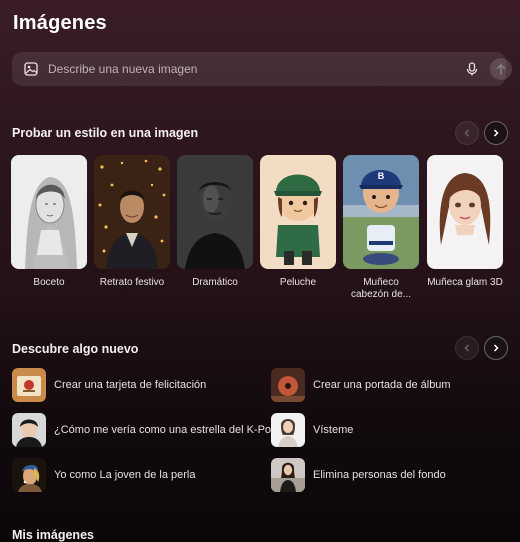  Describe the element at coordinates (472, 69) in the screenshot. I see `microphone-icon` at that location.